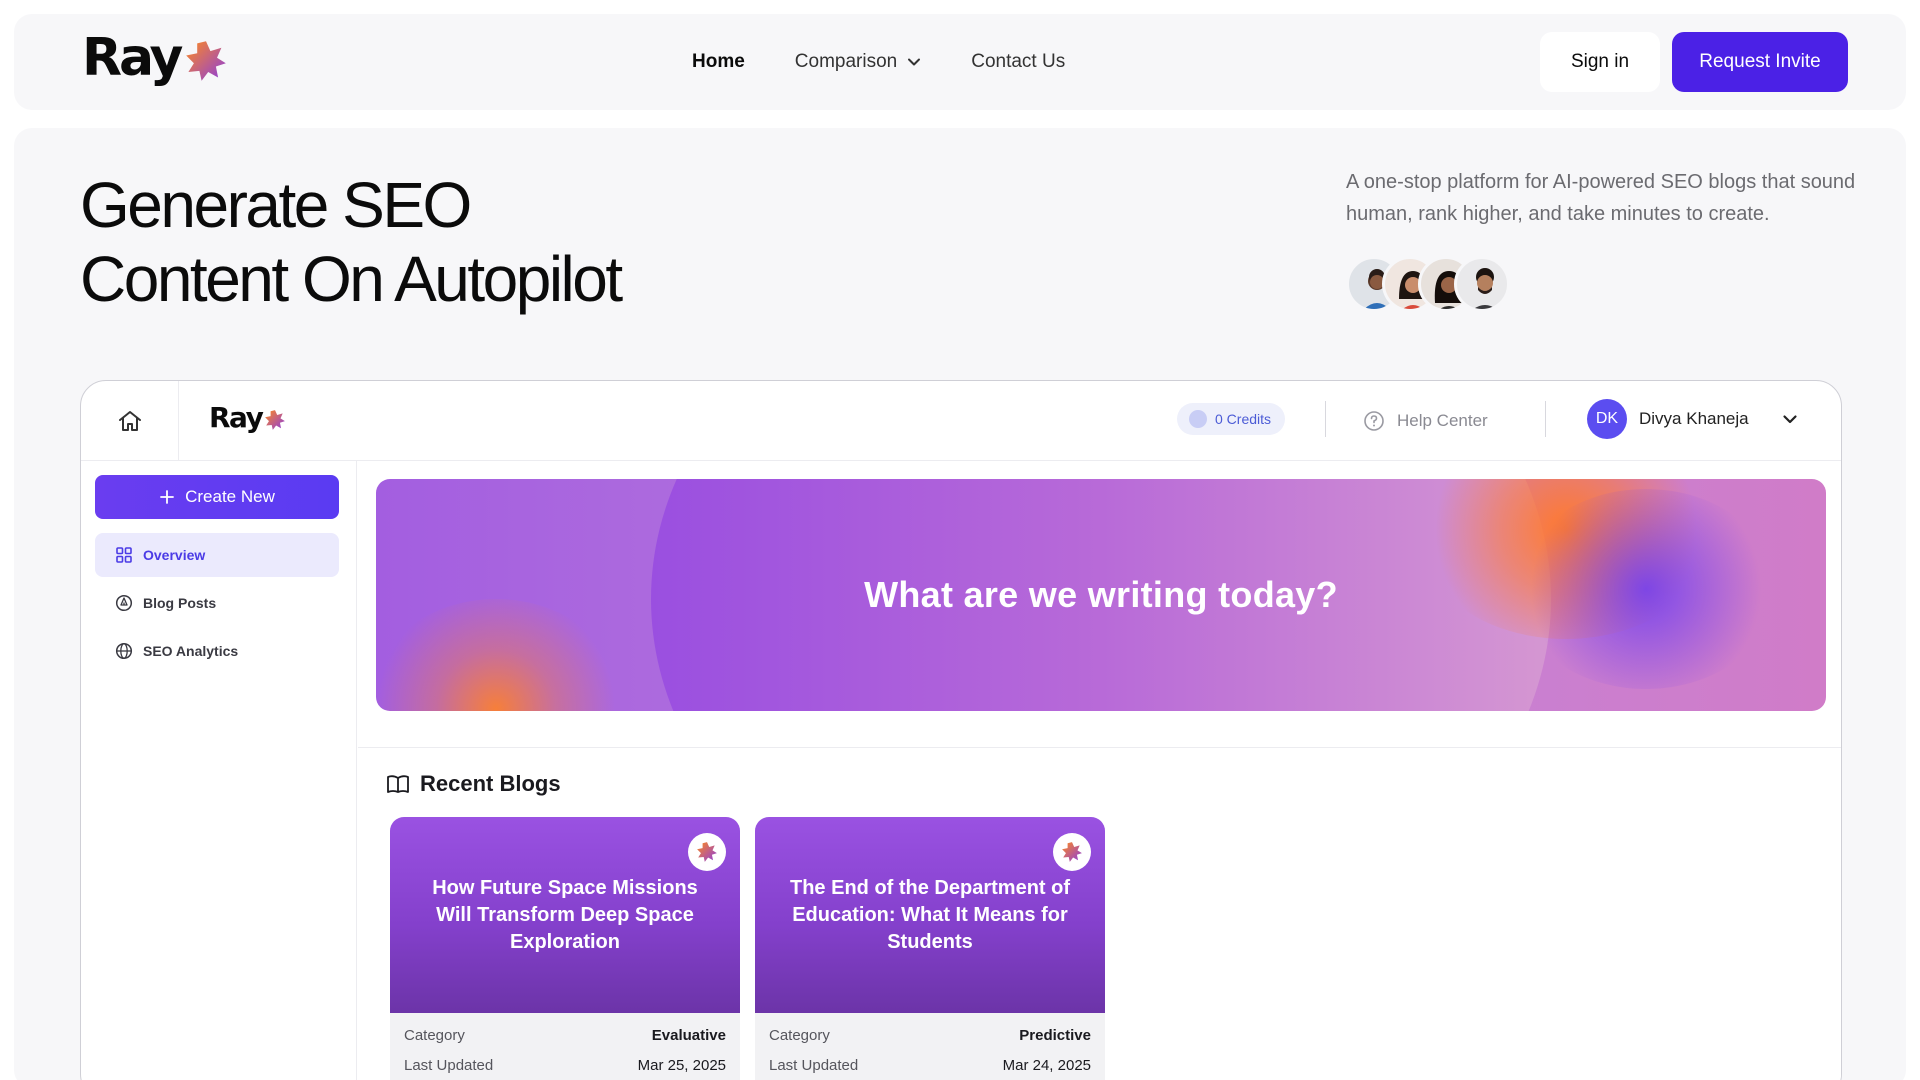 This screenshot has height=1080, width=1920. What do you see at coordinates (1442, 420) in the screenshot?
I see `help-center-label: Help Center` at bounding box center [1442, 420].